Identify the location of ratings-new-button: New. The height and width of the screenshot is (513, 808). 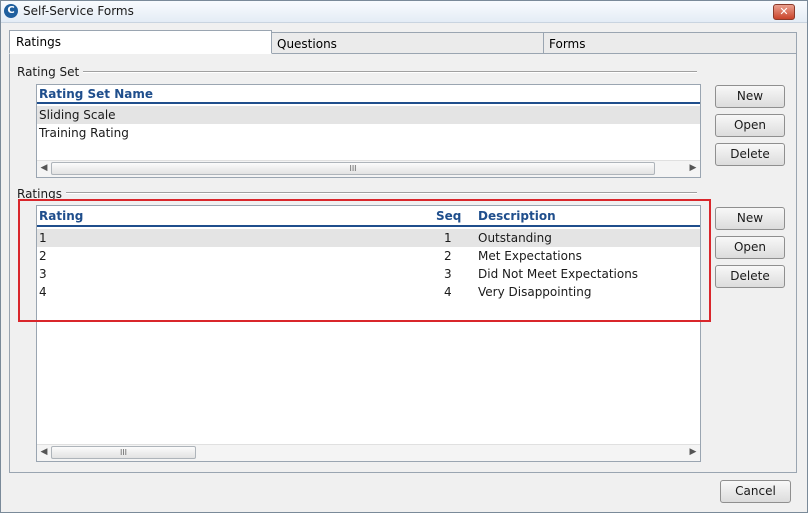
(750, 218).